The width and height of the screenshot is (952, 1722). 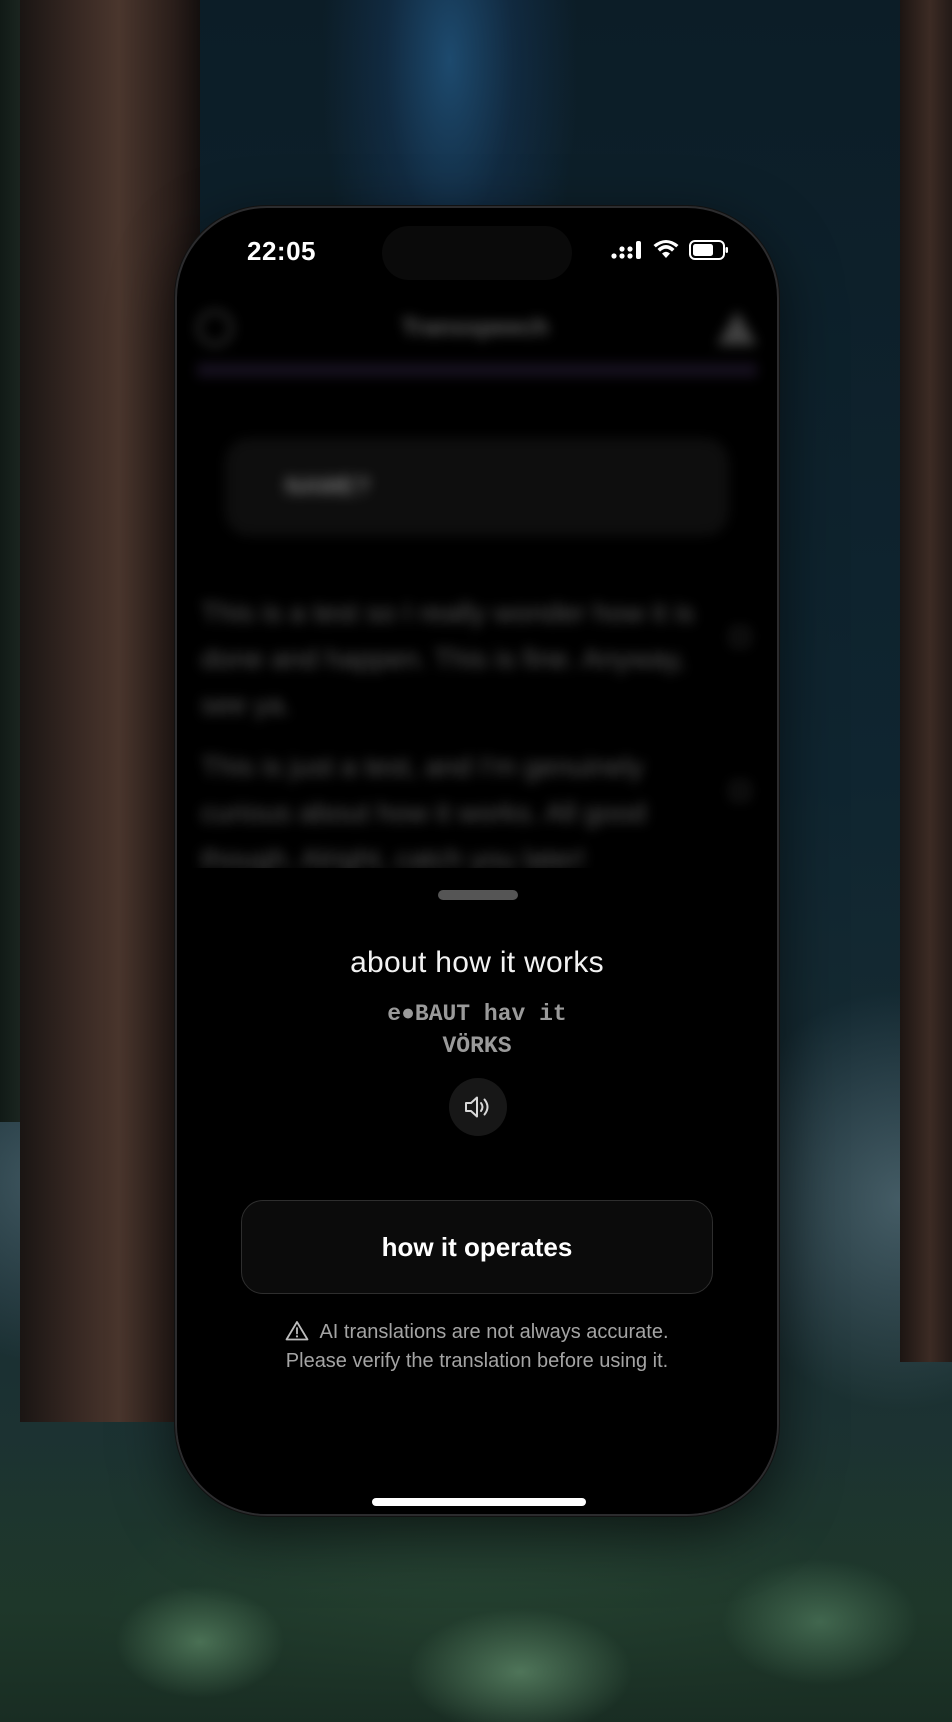 I want to click on status-time: 22:05, so click(x=281, y=251).